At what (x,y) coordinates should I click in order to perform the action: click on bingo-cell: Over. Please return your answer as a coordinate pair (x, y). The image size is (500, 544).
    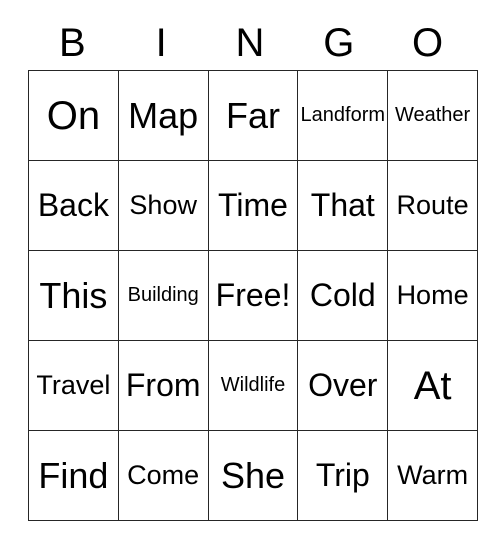
    Looking at the image, I should click on (343, 385).